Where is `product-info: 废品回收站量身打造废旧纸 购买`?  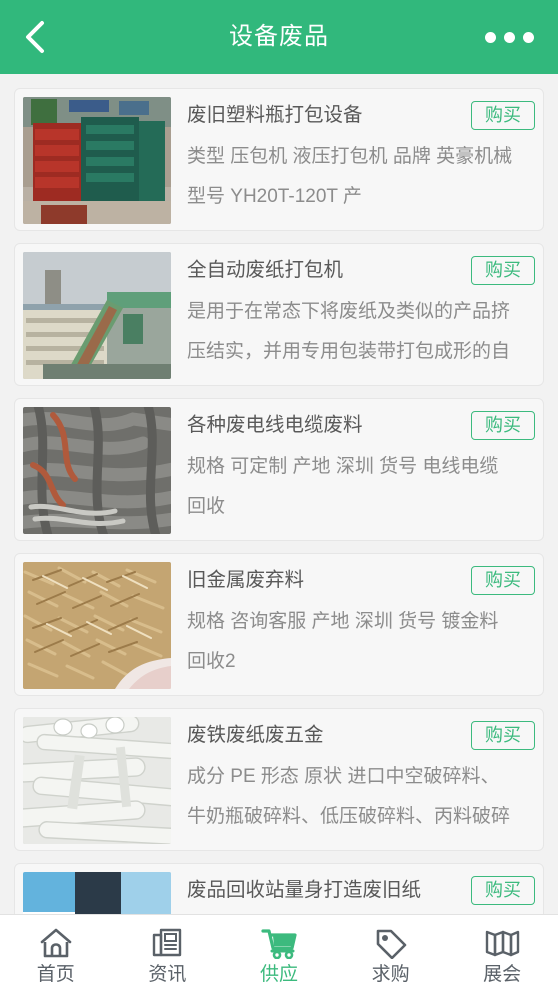
product-info: 废品回收站量身打造废旧纸 购买 is located at coordinates (353, 892).